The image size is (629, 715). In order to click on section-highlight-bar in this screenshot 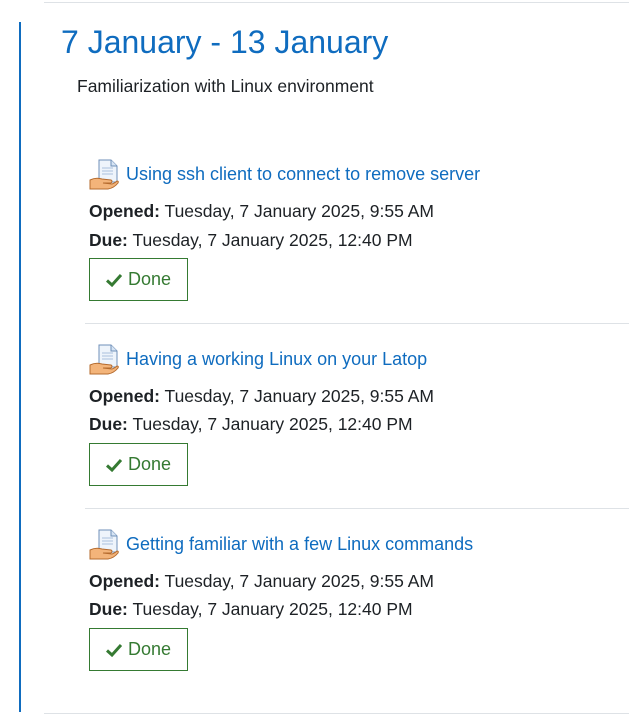, I will do `click(20, 367)`.